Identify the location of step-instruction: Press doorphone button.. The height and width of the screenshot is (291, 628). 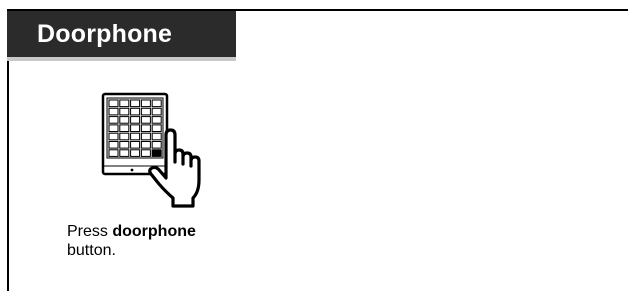
(167, 241).